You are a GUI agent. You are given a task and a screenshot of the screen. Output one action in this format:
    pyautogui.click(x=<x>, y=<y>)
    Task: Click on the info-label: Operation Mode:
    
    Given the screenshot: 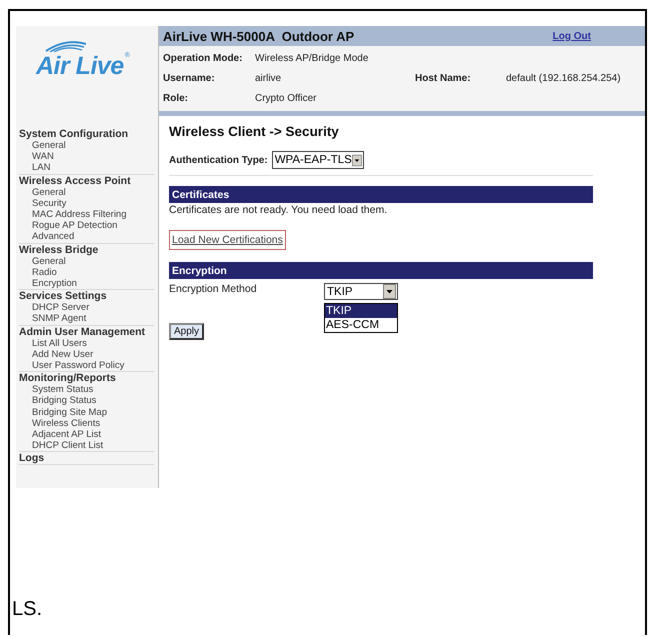 What is the action you would take?
    pyautogui.click(x=203, y=58)
    